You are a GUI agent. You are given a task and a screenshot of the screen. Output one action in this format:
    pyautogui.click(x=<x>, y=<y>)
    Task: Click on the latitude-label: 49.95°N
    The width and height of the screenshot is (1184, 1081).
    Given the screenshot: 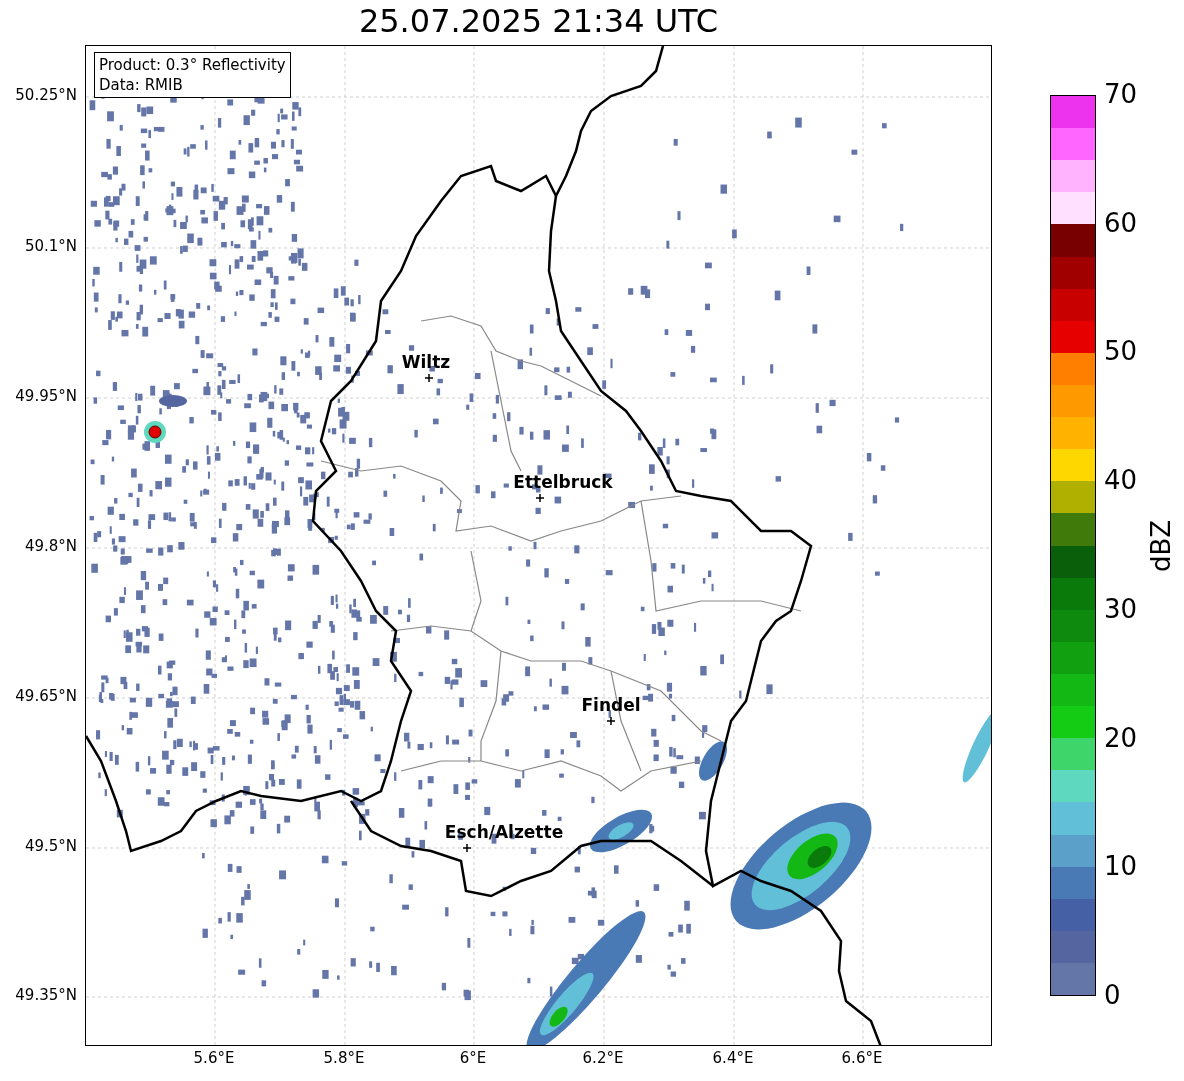 What is the action you would take?
    pyautogui.click(x=46, y=396)
    